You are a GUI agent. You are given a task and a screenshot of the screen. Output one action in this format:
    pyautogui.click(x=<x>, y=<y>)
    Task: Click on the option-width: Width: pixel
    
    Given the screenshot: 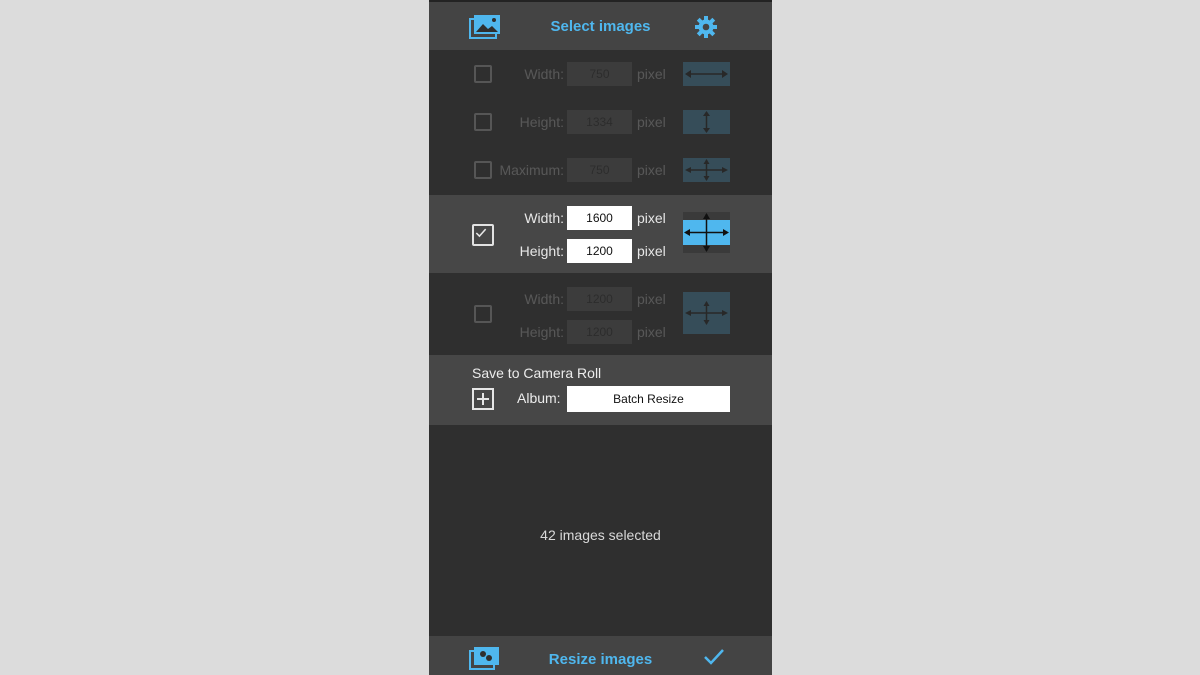 What is the action you would take?
    pyautogui.click(x=600, y=74)
    